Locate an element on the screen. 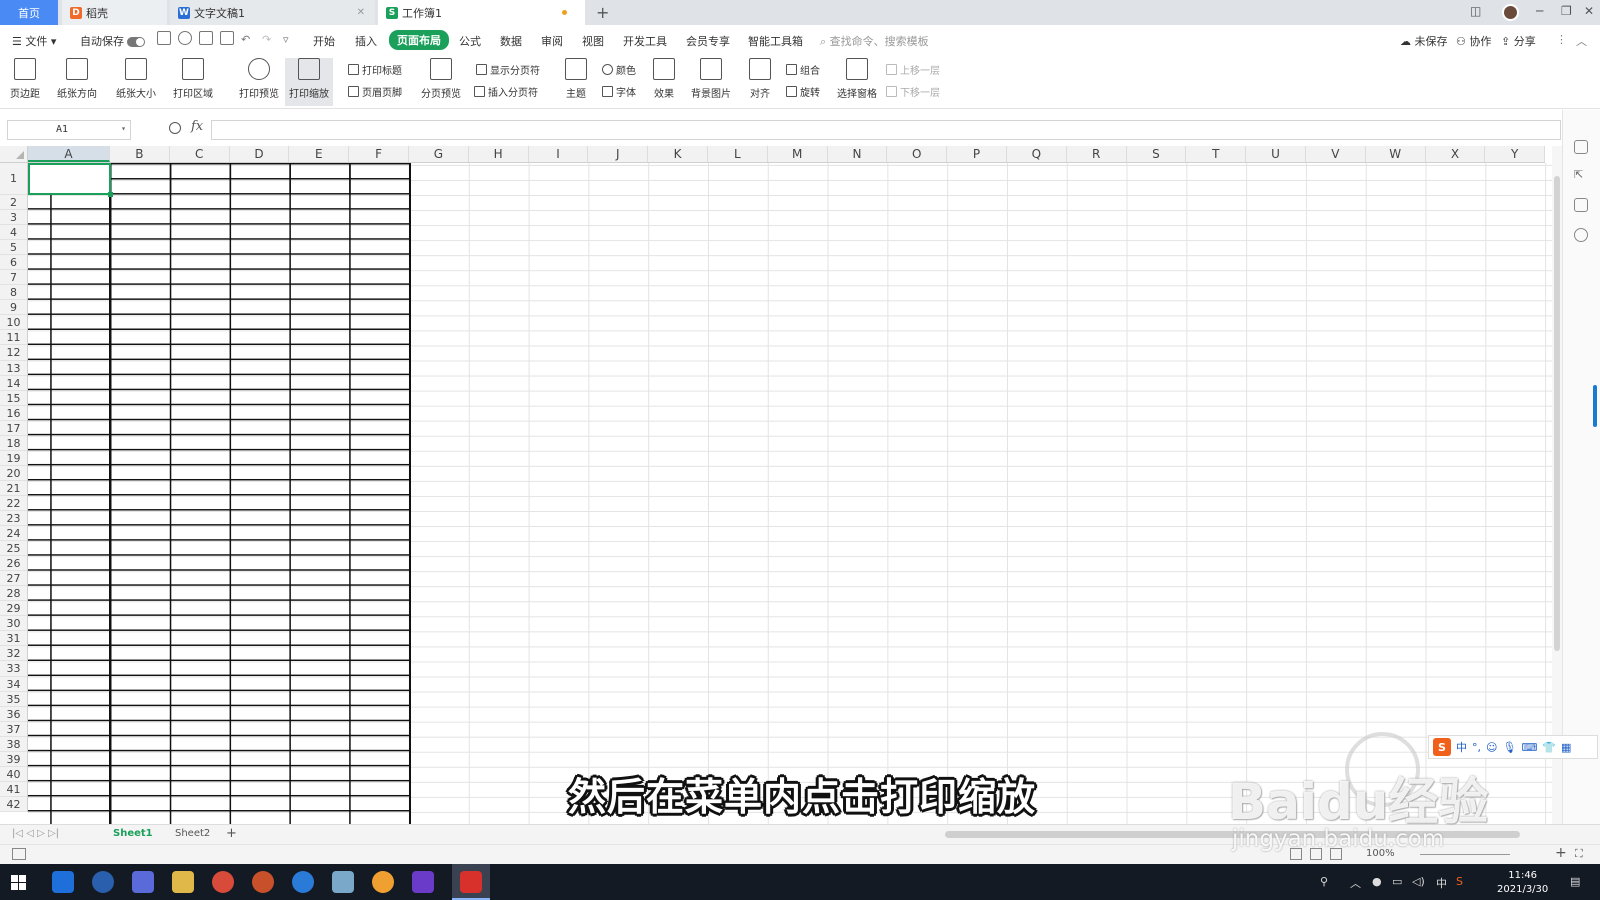  column-header: H is located at coordinates (499, 154).